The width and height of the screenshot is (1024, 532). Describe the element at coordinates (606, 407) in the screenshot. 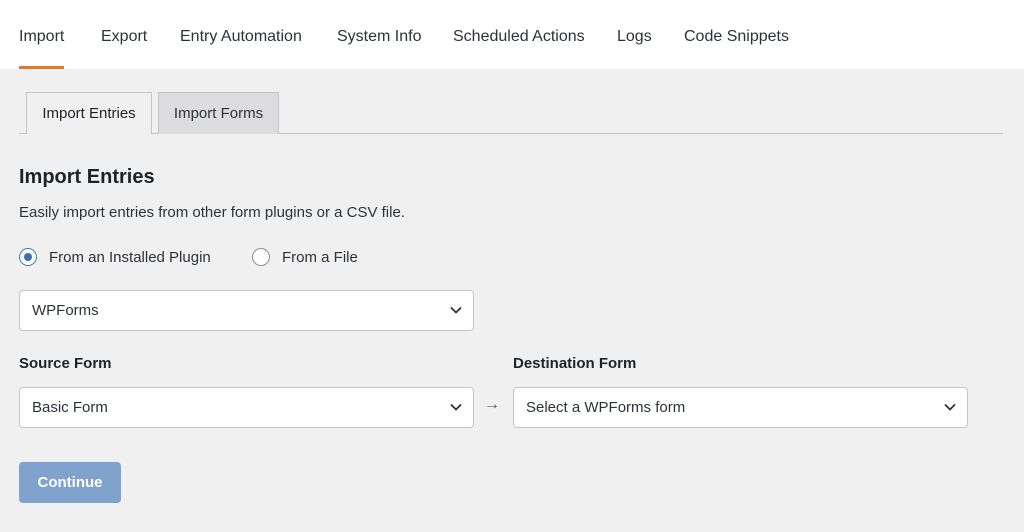

I see `destination-form-value: Select a WPForms form` at that location.